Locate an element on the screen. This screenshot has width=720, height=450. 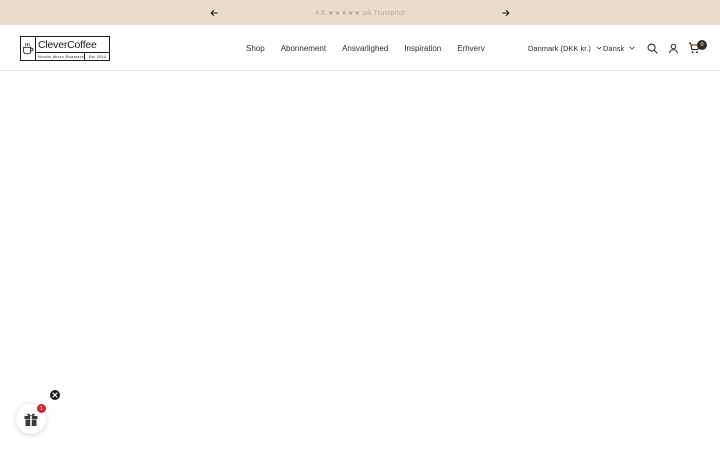
logo-subline: Nordic Micro Roasters Est. 2014 is located at coordinates (73, 56).